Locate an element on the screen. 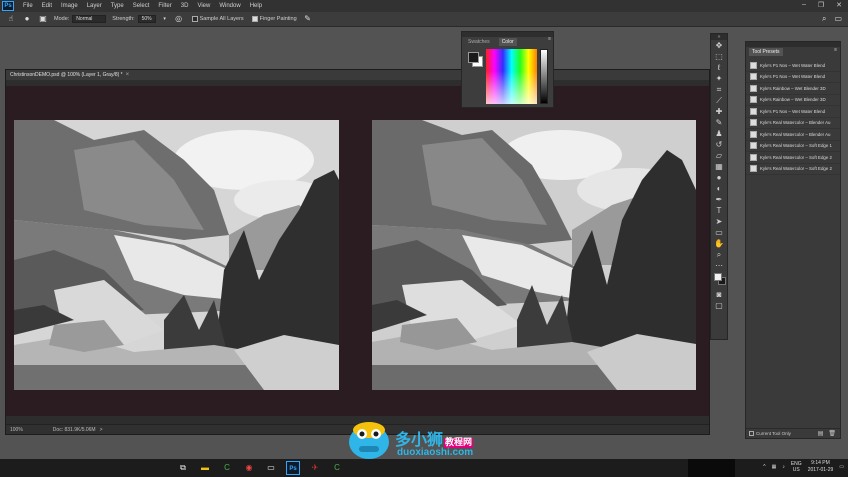 The image size is (848, 477). finger-painting-checkbox: Finger Painting is located at coordinates (274, 19).